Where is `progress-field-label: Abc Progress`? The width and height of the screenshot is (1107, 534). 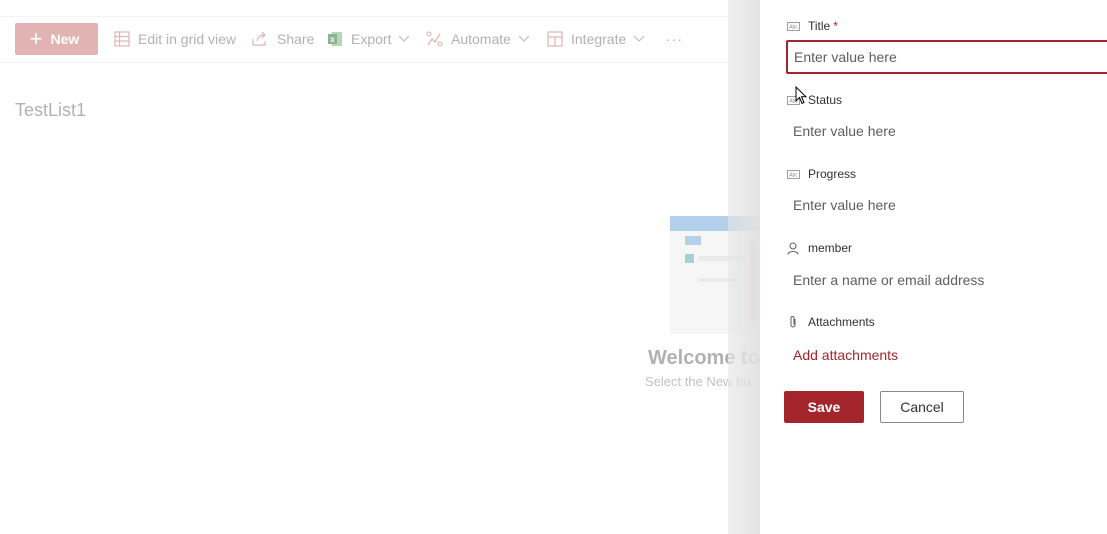 progress-field-label: Abc Progress is located at coordinates (821, 174).